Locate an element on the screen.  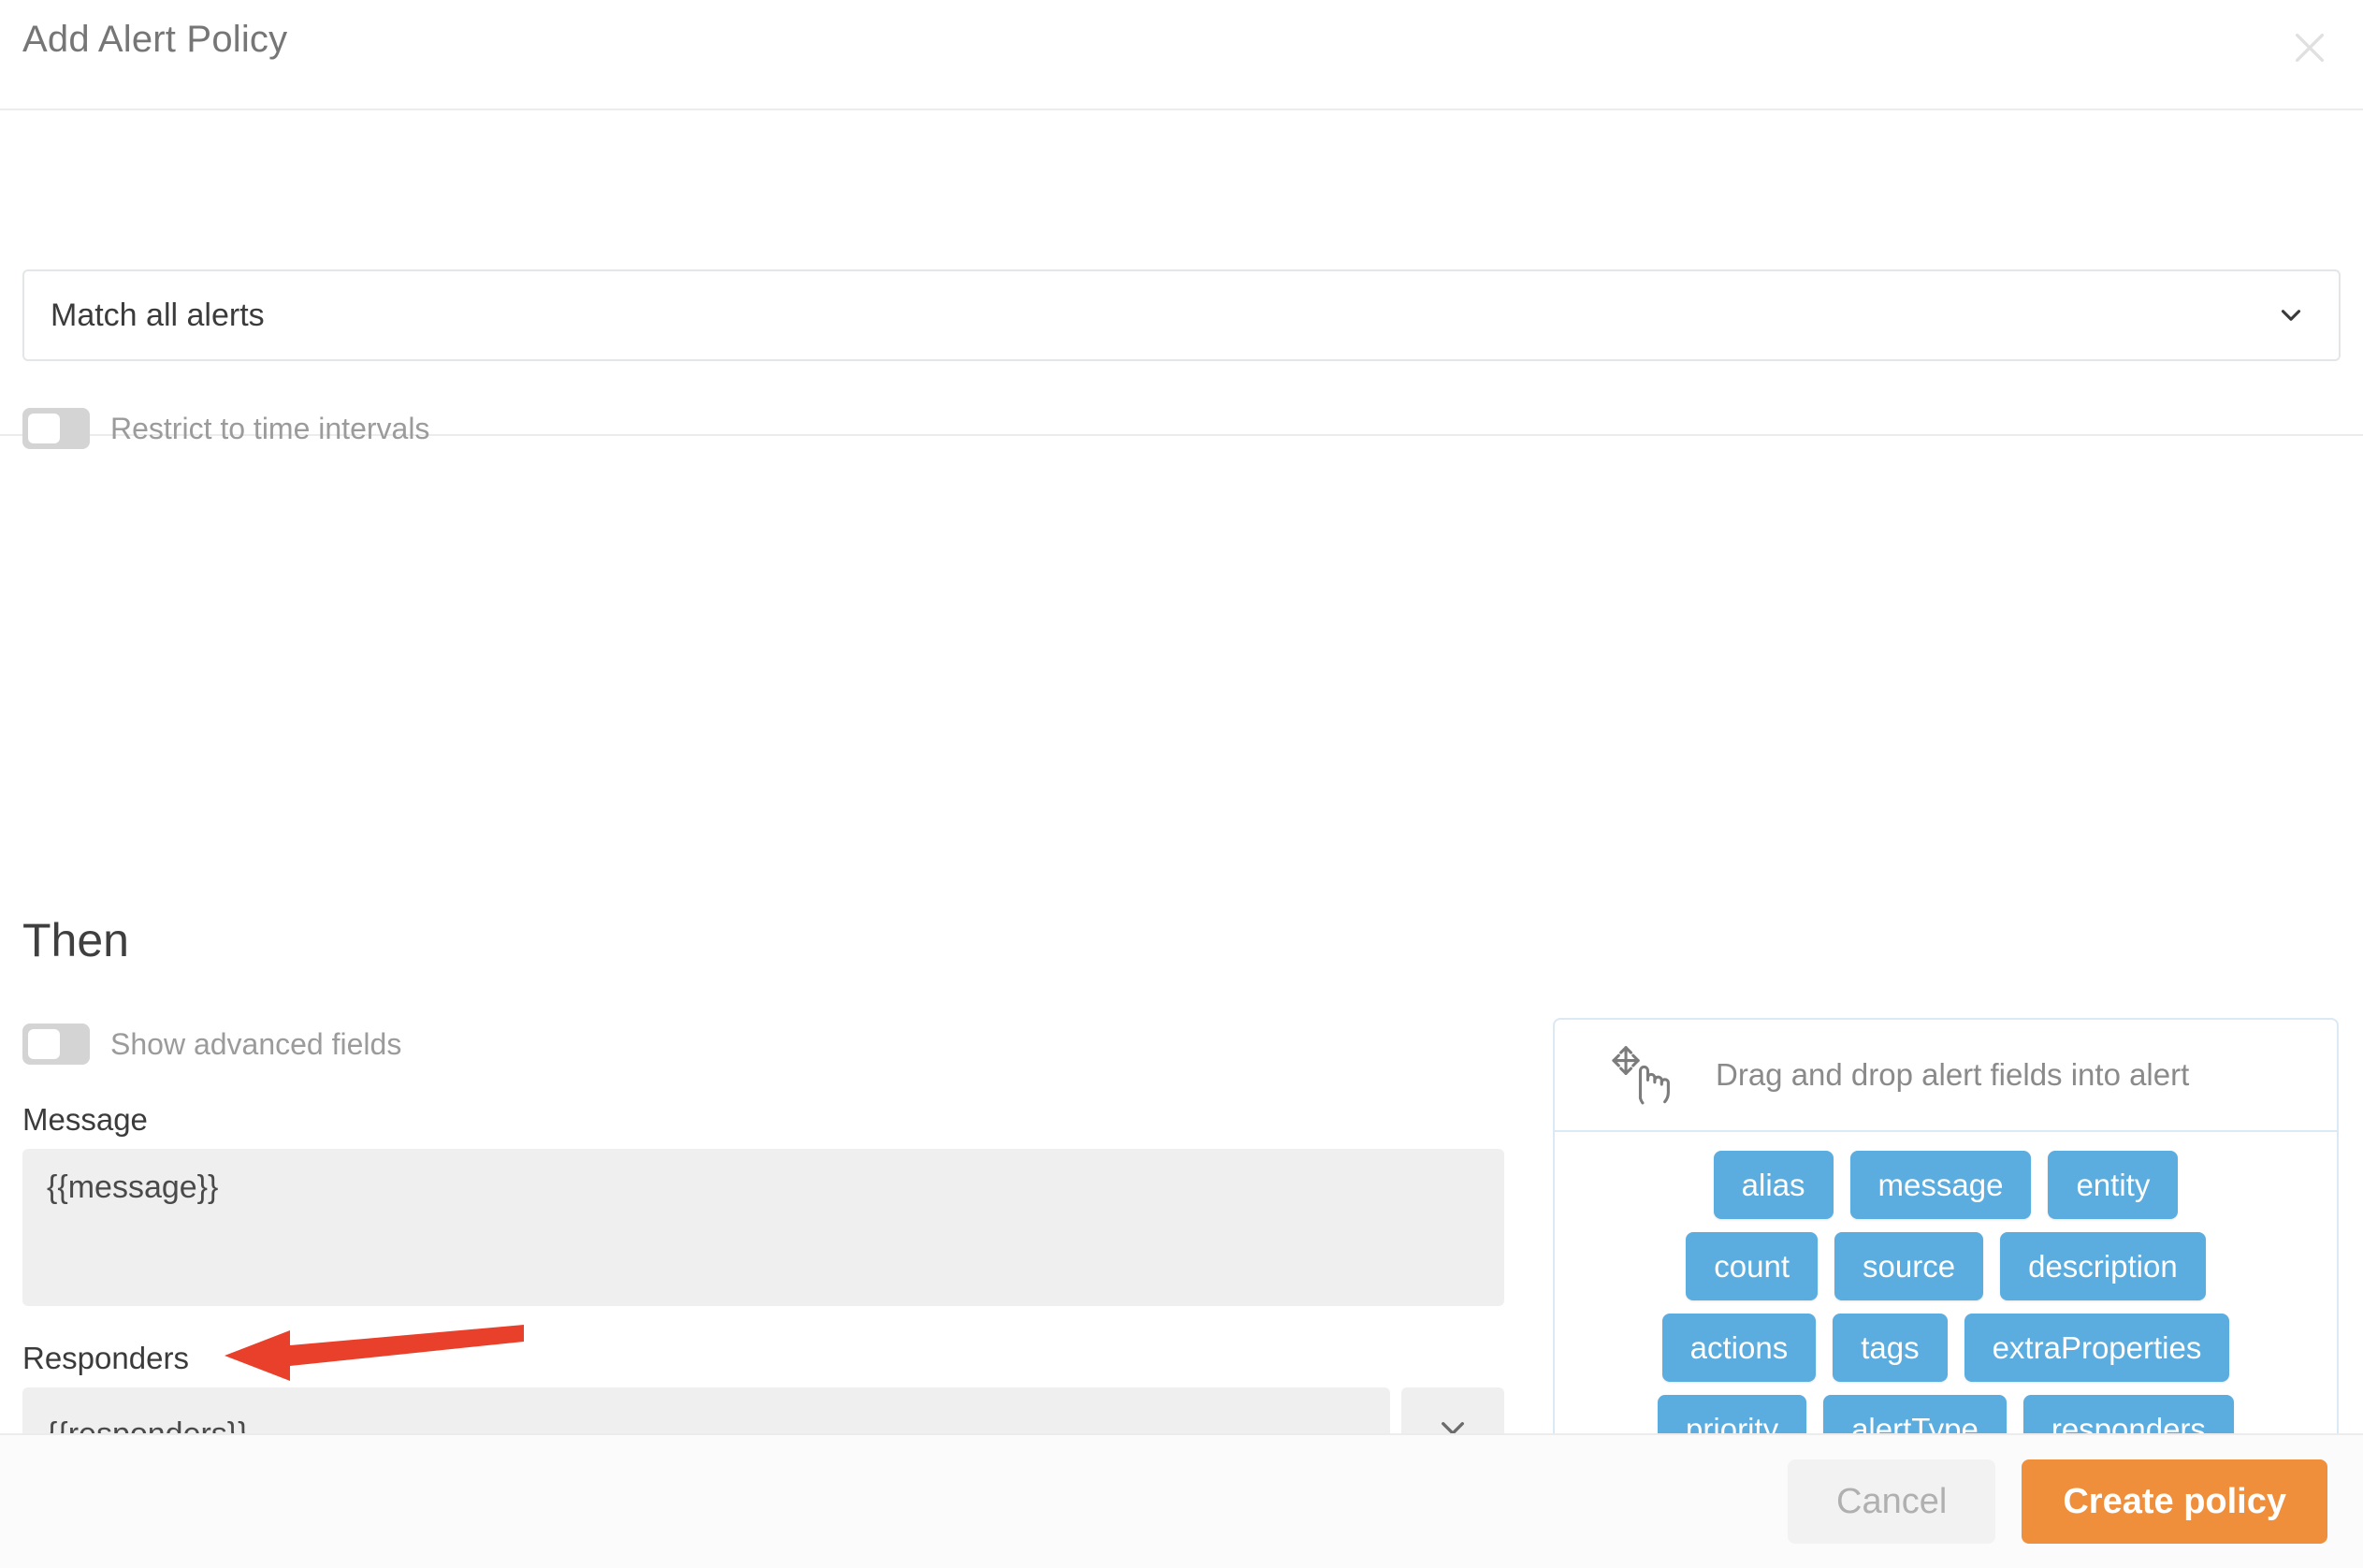
alert-fields-panel-header: Drag and drop alert fields into alert is located at coordinates (1946, 1076).